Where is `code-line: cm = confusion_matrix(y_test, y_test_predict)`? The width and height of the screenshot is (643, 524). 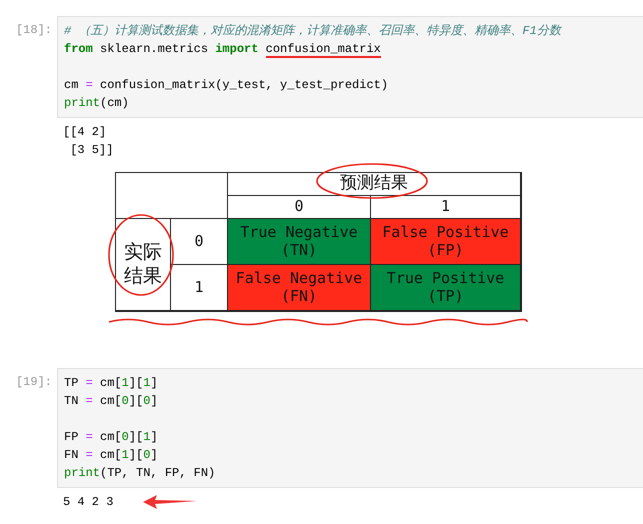 code-line: cm = confusion_matrix(y_test, y_test_predict) is located at coordinates (227, 85).